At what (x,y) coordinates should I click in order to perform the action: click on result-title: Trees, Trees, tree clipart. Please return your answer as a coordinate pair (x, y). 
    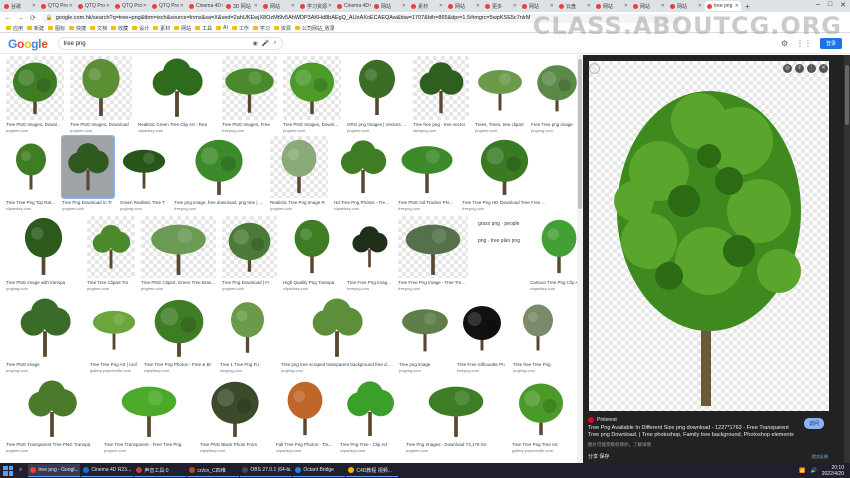
    Looking at the image, I should click on (500, 124).